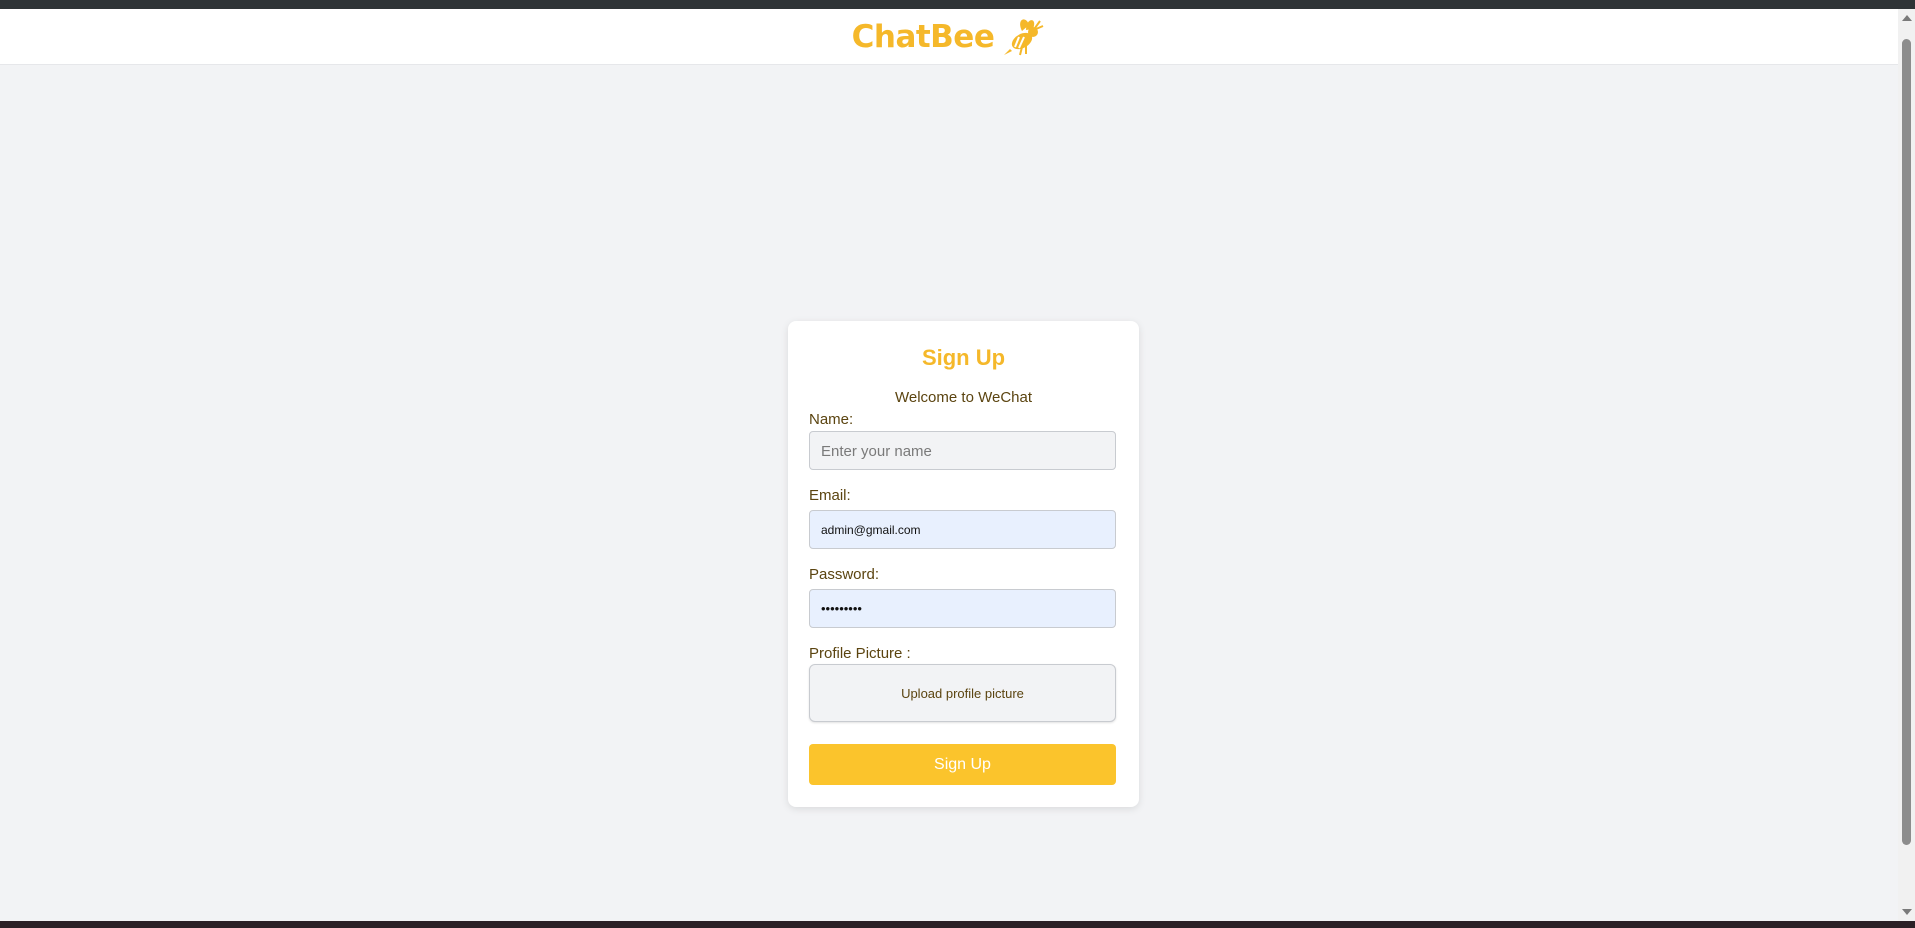  Describe the element at coordinates (923, 36) in the screenshot. I see `logo-text: ChatBee` at that location.